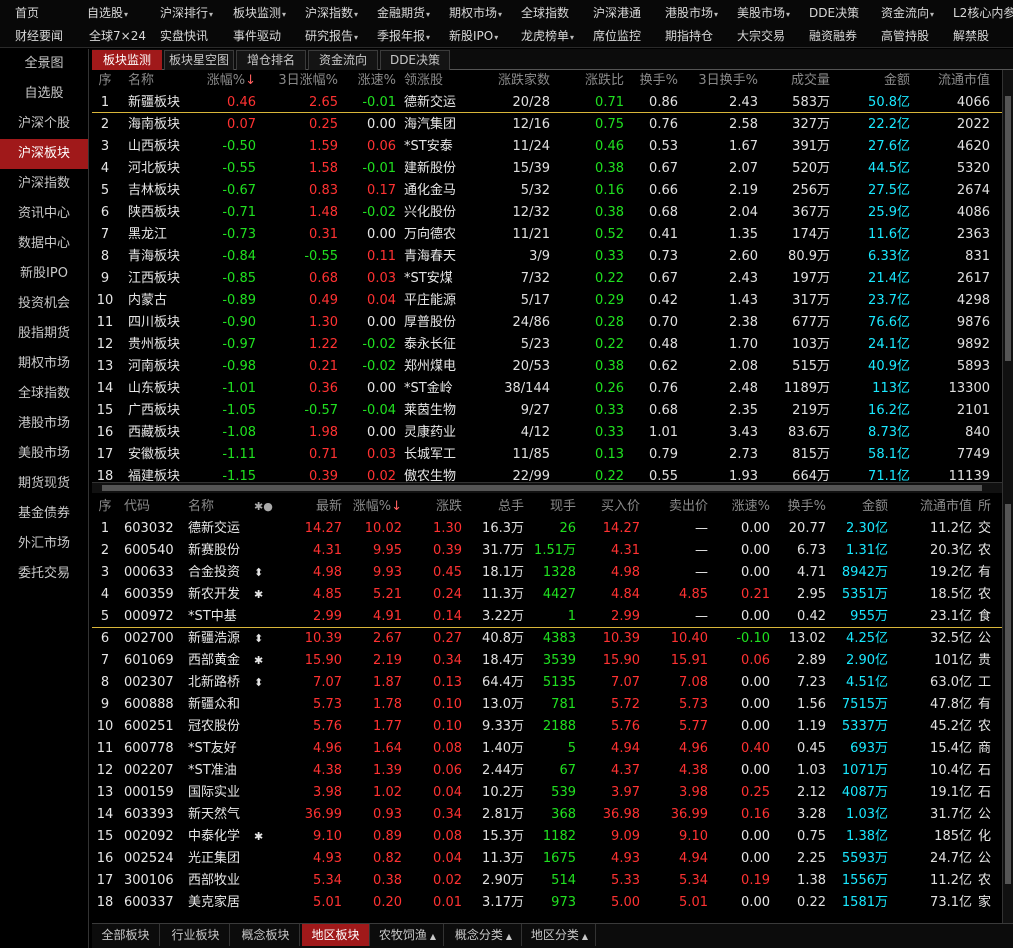 The height and width of the screenshot is (948, 1013). Describe the element at coordinates (44, 514) in the screenshot. I see `sidebar-item: 基金债券` at that location.